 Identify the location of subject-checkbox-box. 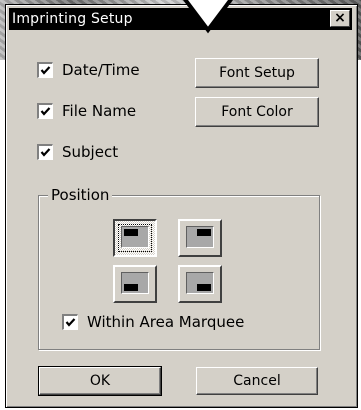
(45, 152).